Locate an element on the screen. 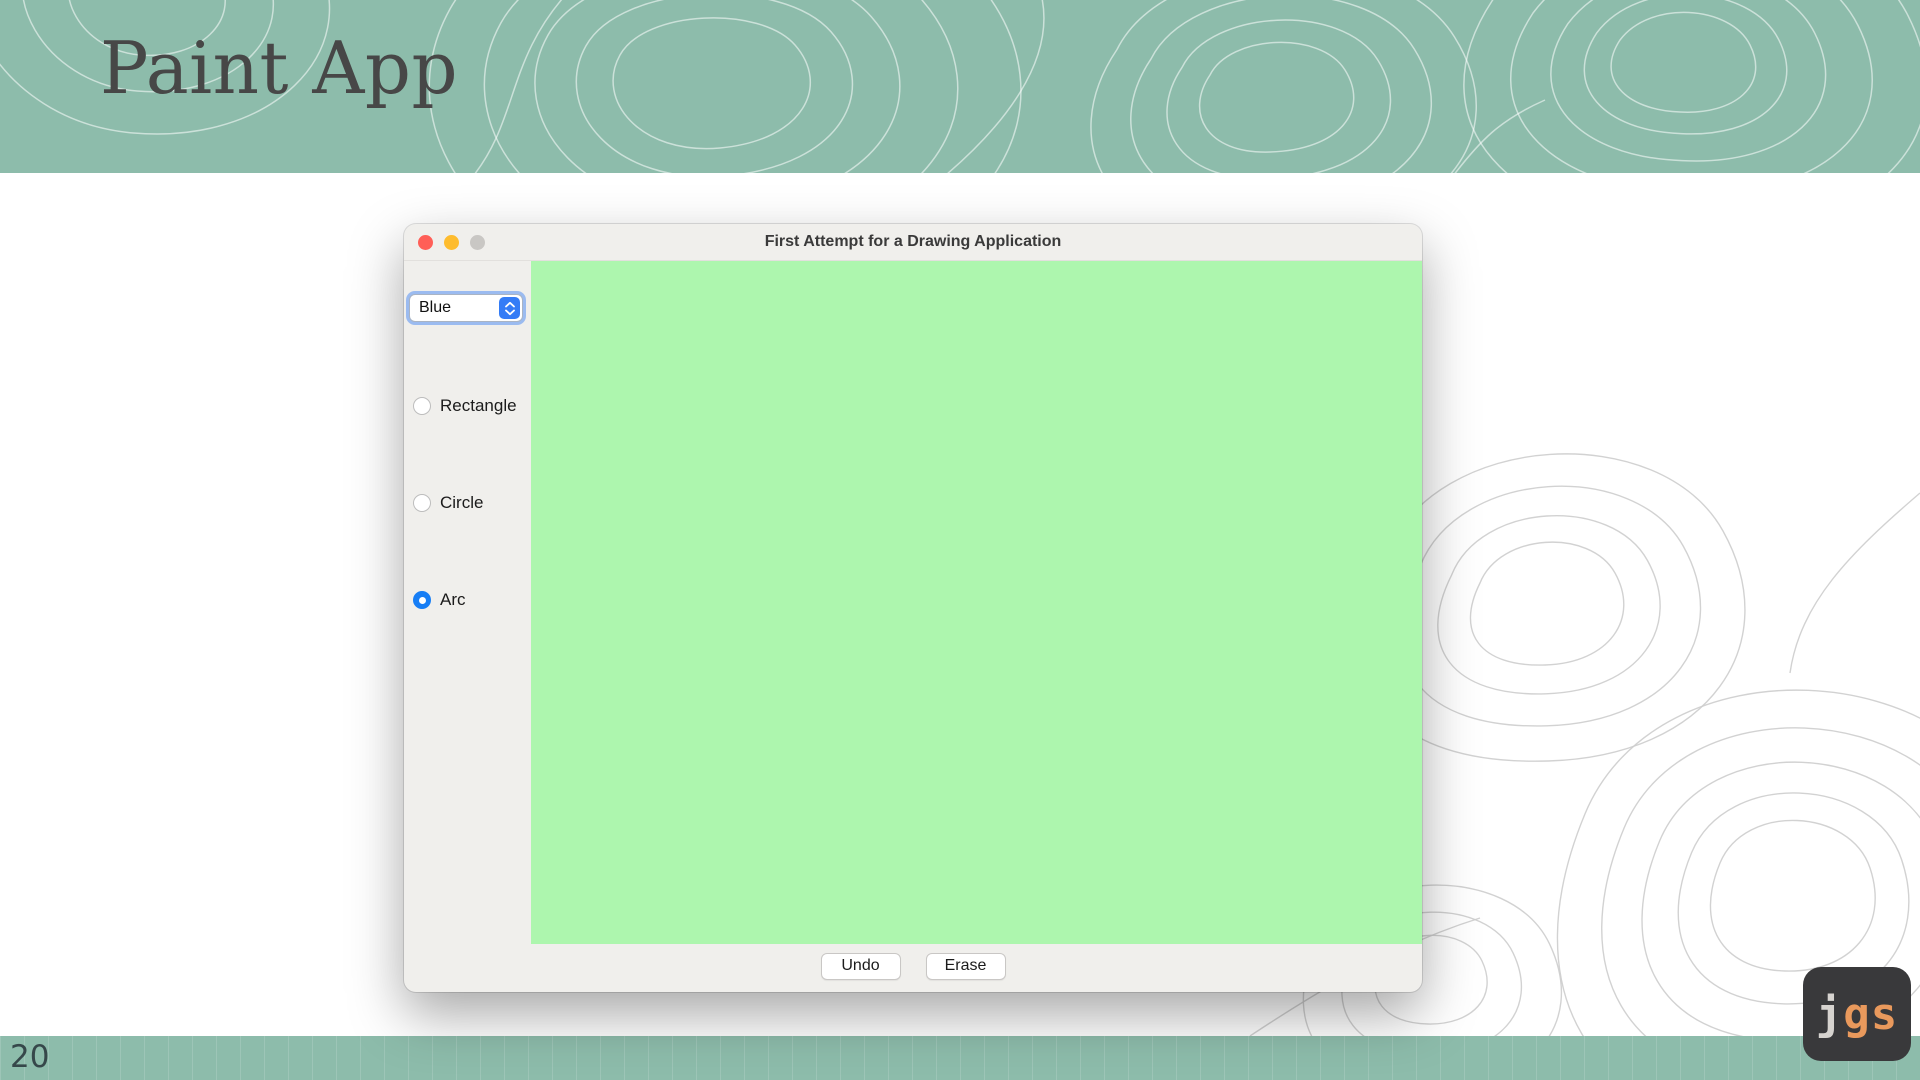 The height and width of the screenshot is (1080, 1920). slide-title: Paint App is located at coordinates (279, 68).